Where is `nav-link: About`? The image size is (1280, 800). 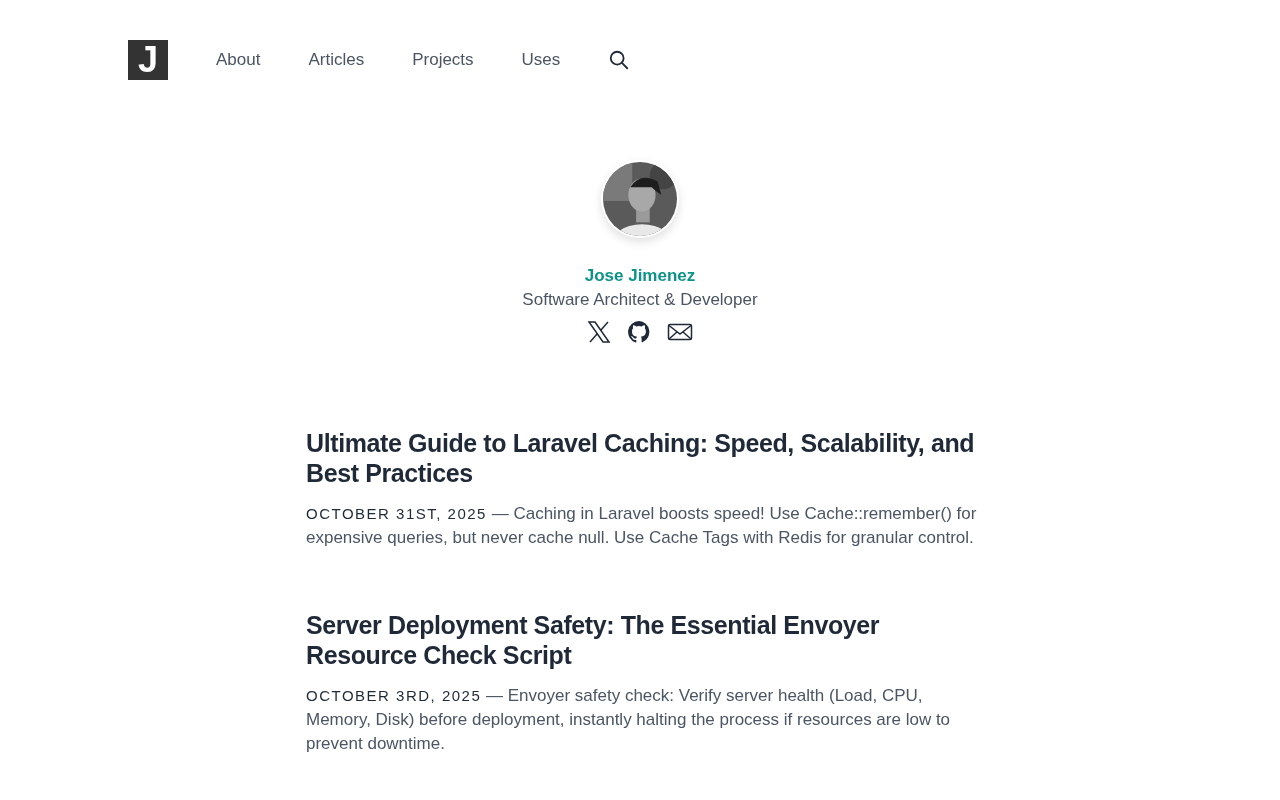
nav-link: About is located at coordinates (238, 60).